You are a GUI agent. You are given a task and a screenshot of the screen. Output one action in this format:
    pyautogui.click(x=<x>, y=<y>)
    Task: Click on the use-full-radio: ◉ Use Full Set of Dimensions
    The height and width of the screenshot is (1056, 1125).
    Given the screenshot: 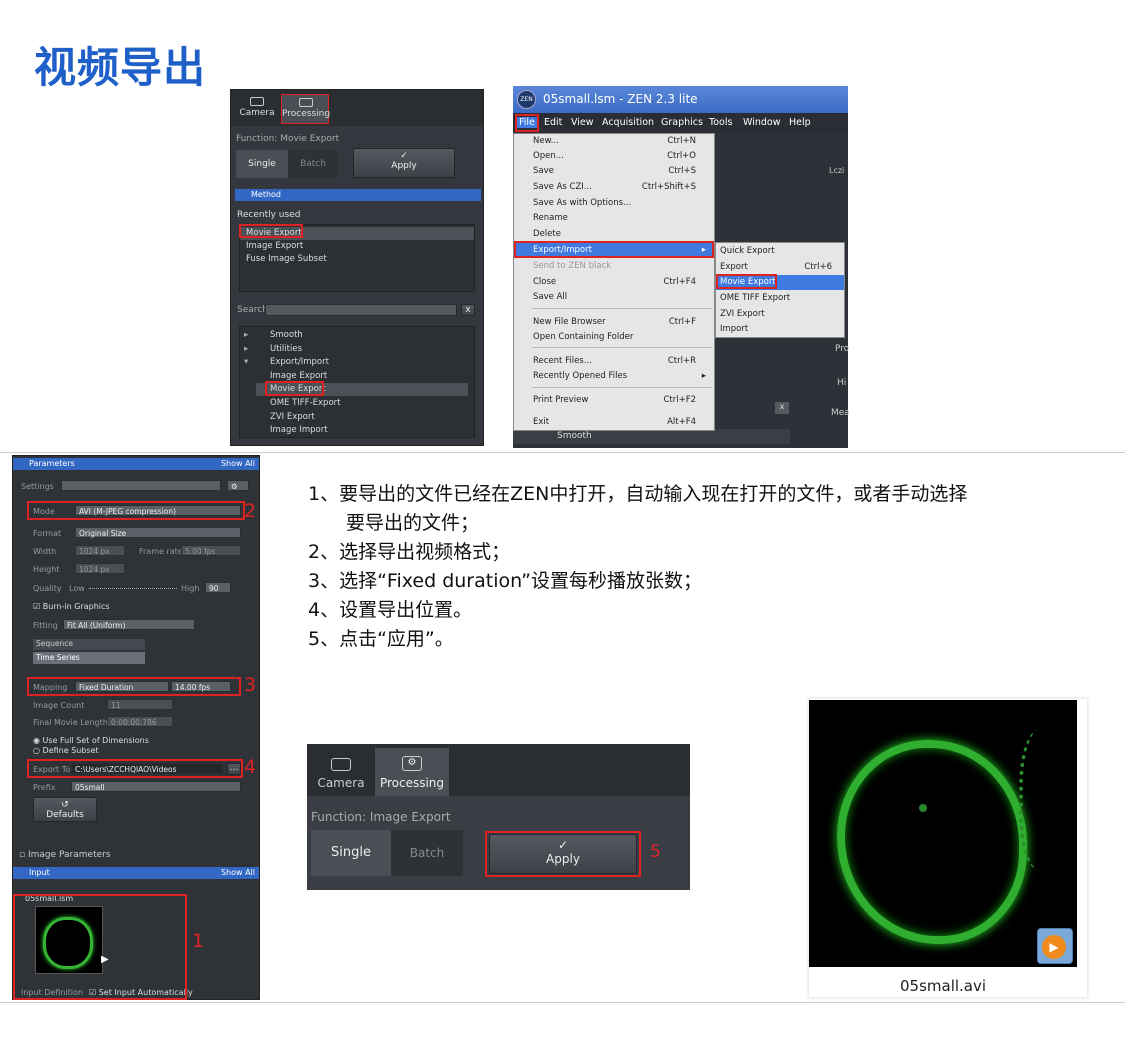 What is the action you would take?
    pyautogui.click(x=91, y=740)
    